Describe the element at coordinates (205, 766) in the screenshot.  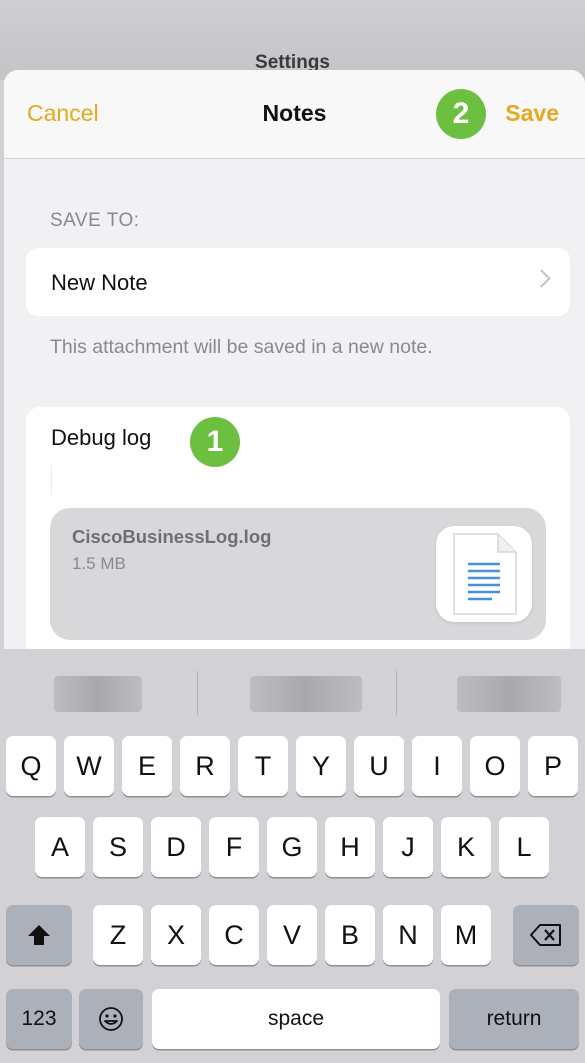
I see `key-r: R` at that location.